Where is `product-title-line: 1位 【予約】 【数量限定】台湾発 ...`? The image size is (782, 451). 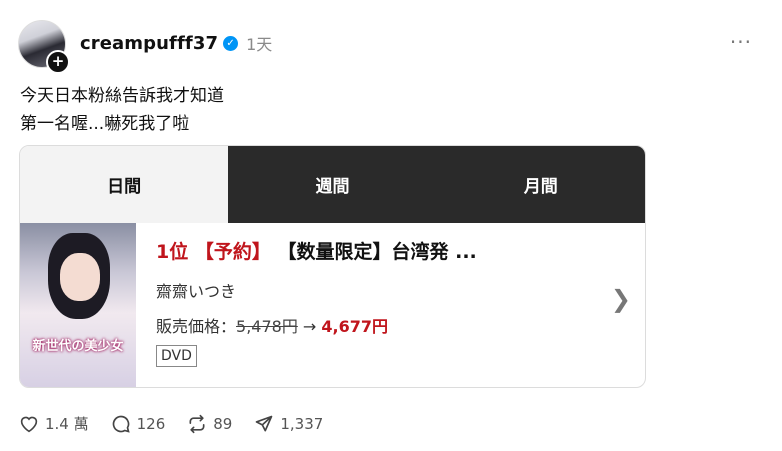
product-title-line: 1位 【予約】 【数量限定】台湾発 ... is located at coordinates (316, 250).